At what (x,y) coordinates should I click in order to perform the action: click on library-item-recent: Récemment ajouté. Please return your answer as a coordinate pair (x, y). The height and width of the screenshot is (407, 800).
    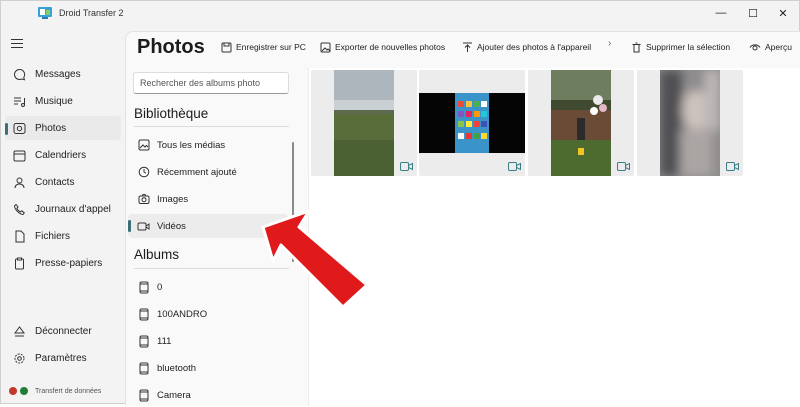
    Looking at the image, I should click on (208, 172).